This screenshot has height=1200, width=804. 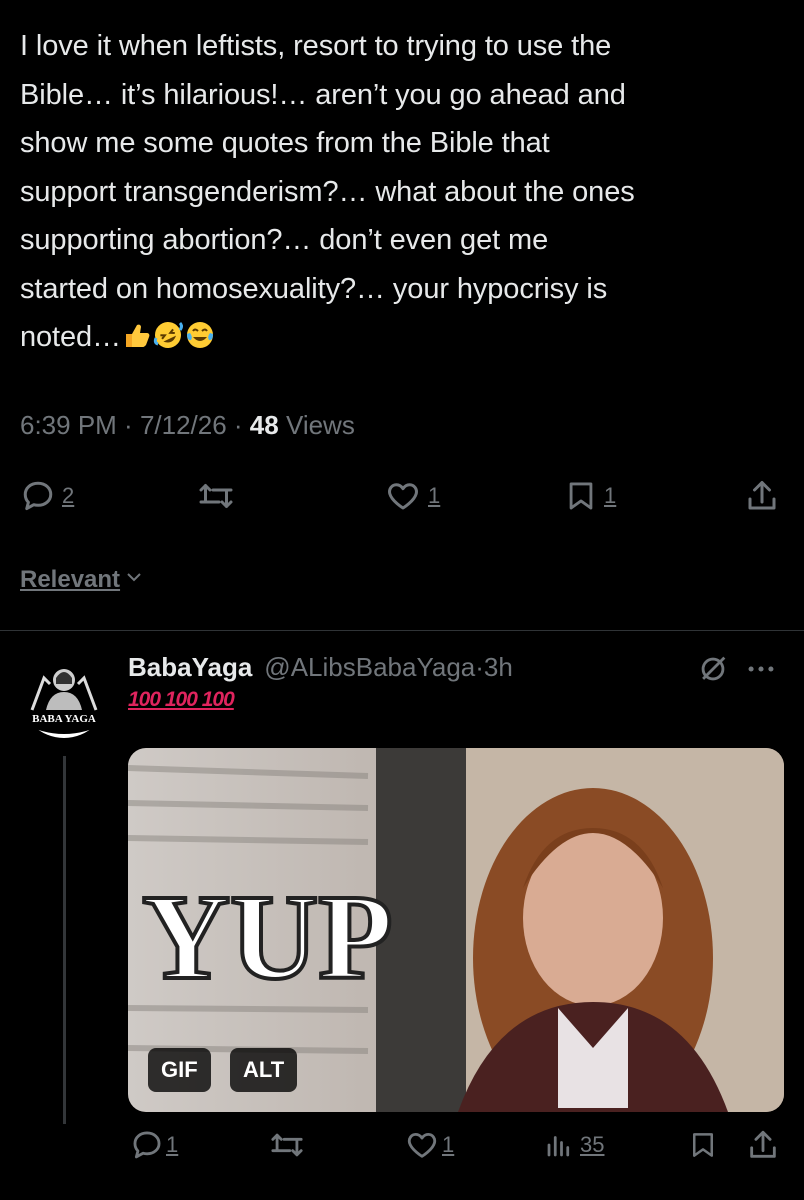 I want to click on divider, so click(x=402, y=630).